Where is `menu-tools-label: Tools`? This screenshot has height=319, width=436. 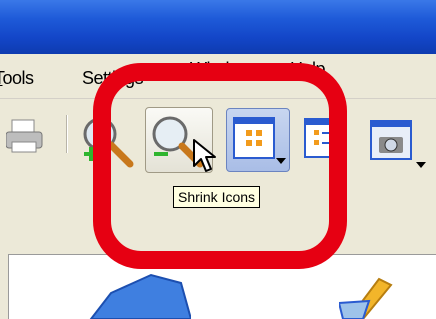 menu-tools-label: Tools is located at coordinates (17, 78).